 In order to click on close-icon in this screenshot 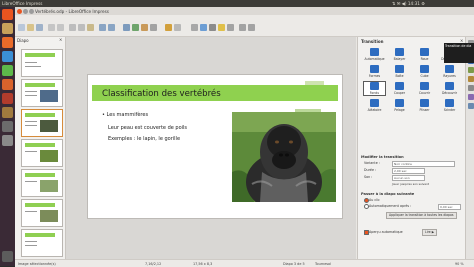, I will do `click(19, 11)`.